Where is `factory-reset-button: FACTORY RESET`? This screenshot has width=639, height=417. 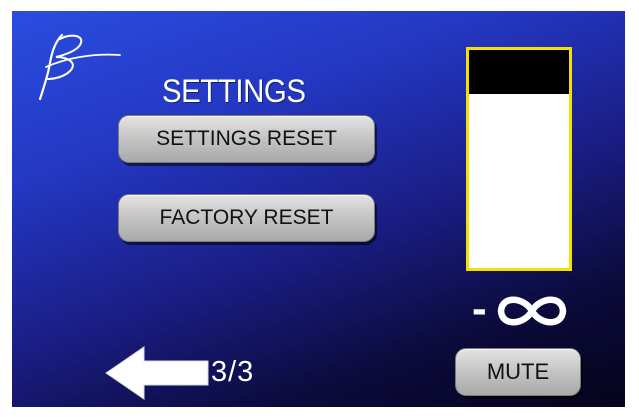 factory-reset-button: FACTORY RESET is located at coordinates (246, 218).